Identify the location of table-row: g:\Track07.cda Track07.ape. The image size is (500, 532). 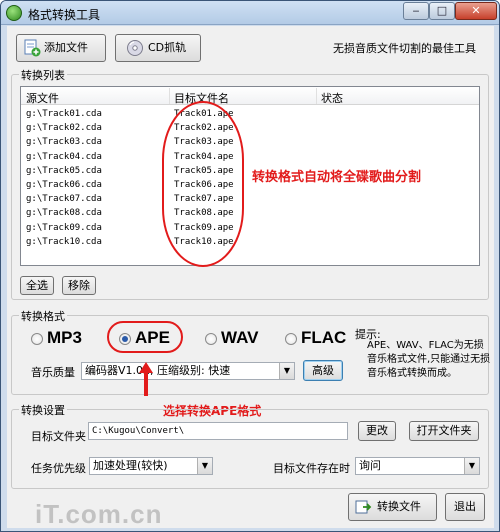
(250, 199).